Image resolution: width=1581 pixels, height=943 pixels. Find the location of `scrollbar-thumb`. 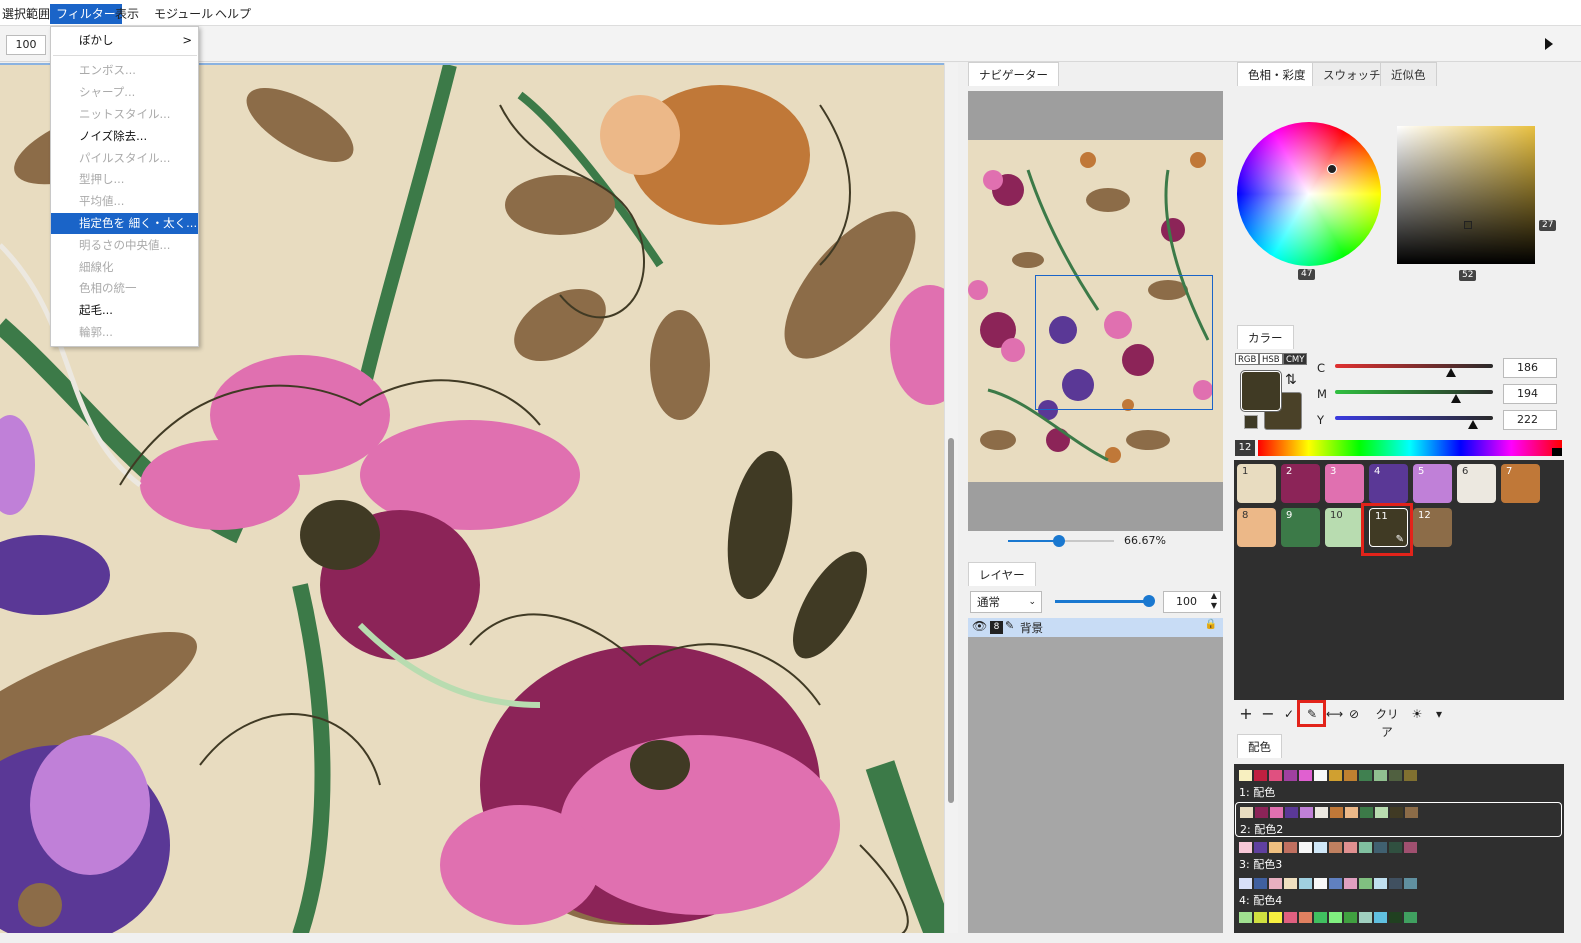

scrollbar-thumb is located at coordinates (951, 620).